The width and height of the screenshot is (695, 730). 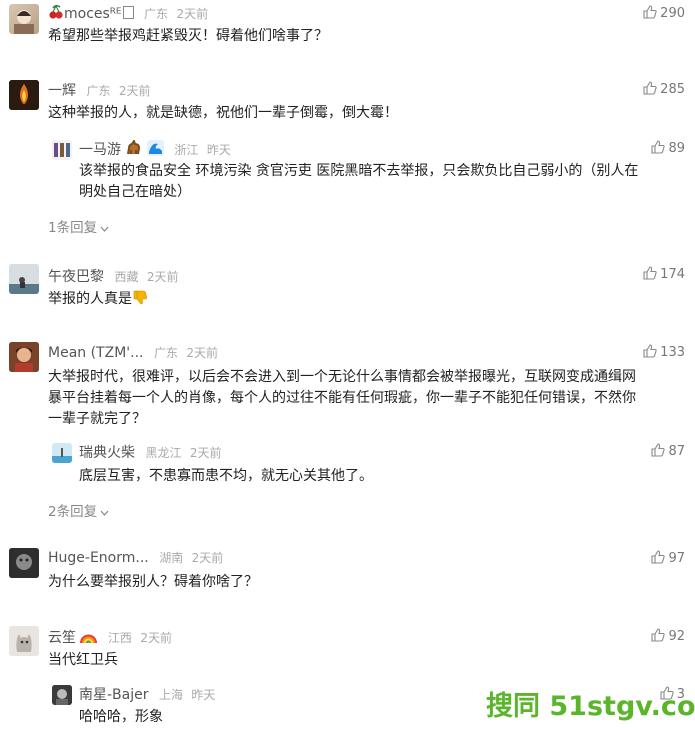 I want to click on reply-time: 2天前, so click(x=205, y=453).